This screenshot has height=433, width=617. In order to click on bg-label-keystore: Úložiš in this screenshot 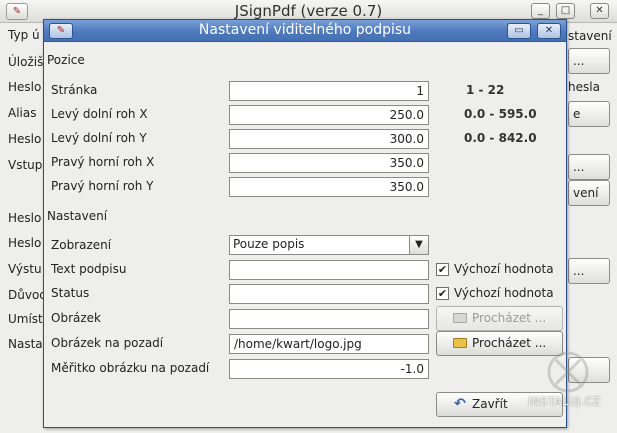, I will do `click(26, 62)`.